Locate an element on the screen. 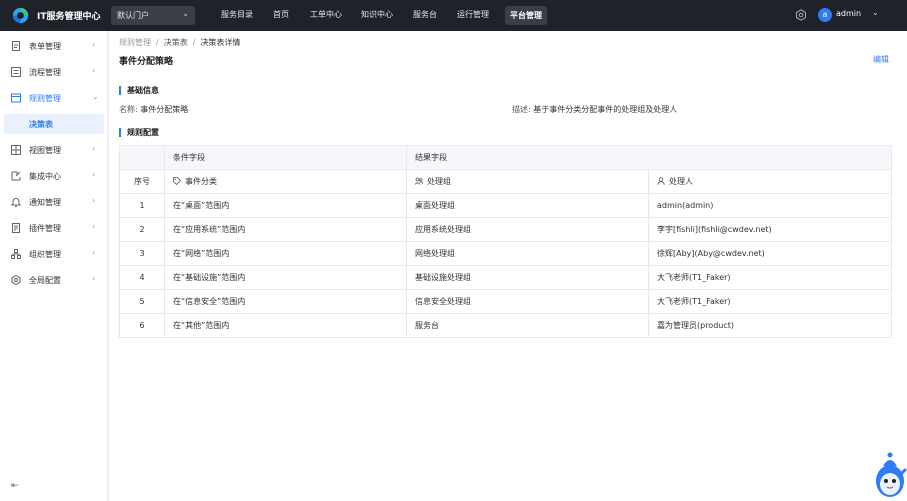 This screenshot has height=501, width=907. form-icon is located at coordinates (16, 46).